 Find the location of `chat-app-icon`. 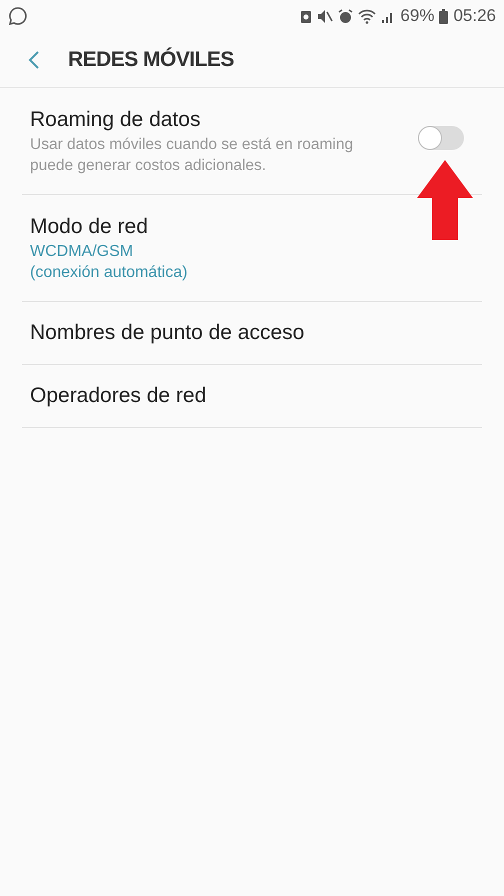

chat-app-icon is located at coordinates (18, 16).